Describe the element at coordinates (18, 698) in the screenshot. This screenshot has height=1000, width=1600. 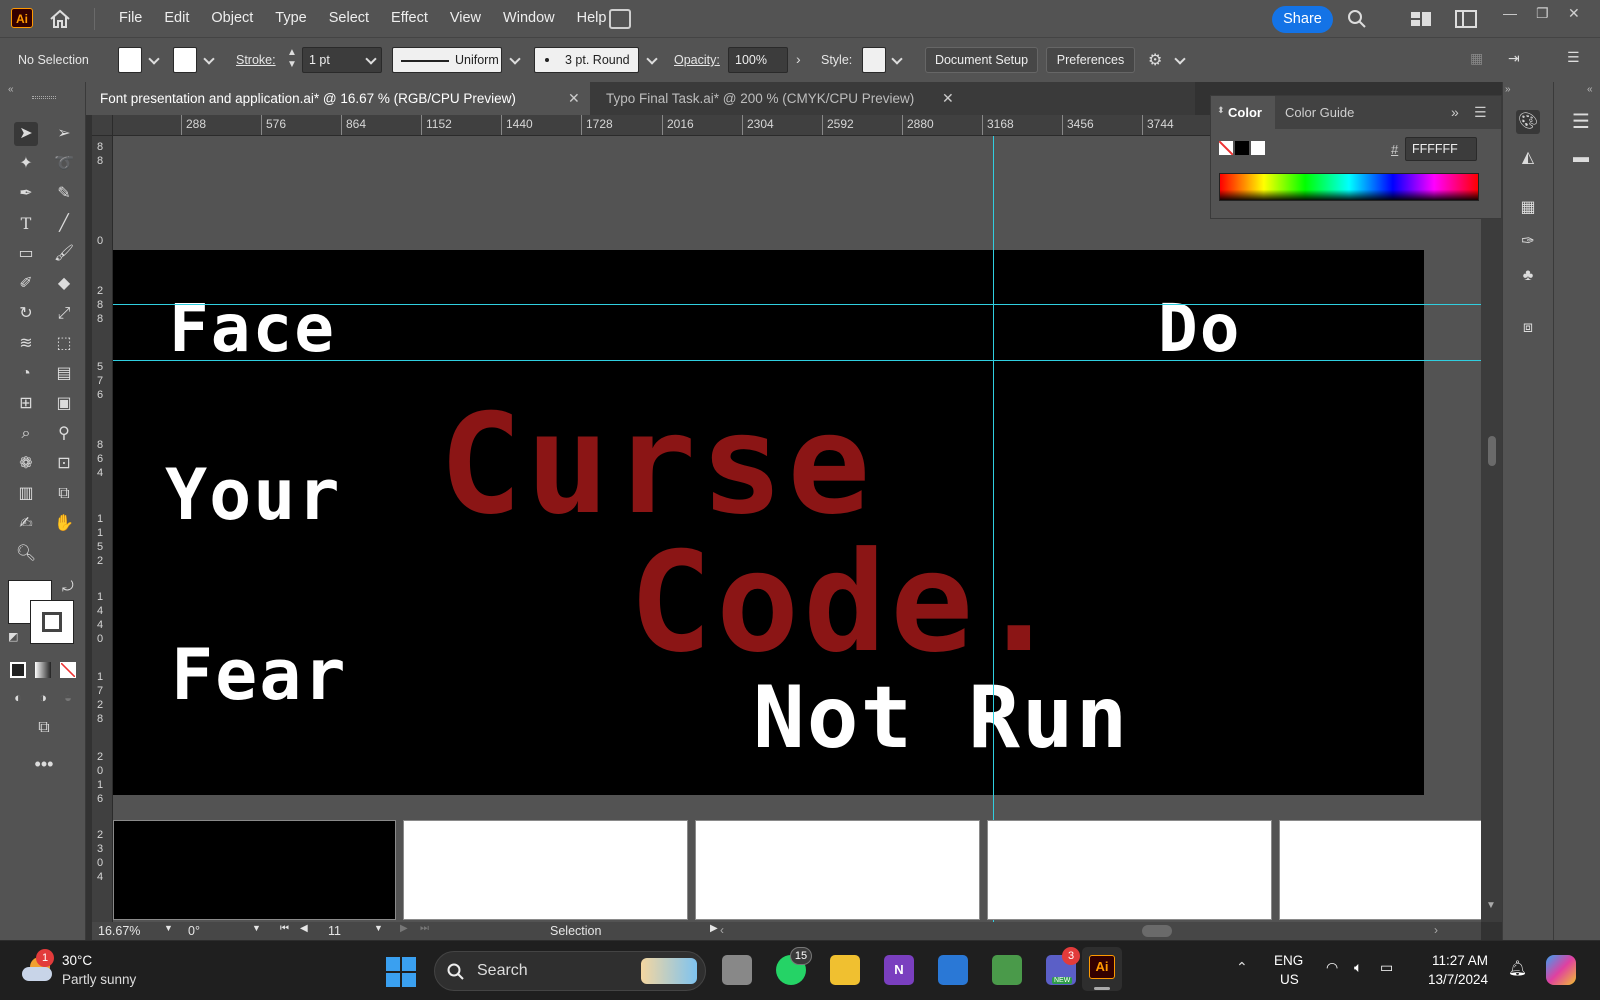
I see `draw-normal-icon: ◐` at that location.